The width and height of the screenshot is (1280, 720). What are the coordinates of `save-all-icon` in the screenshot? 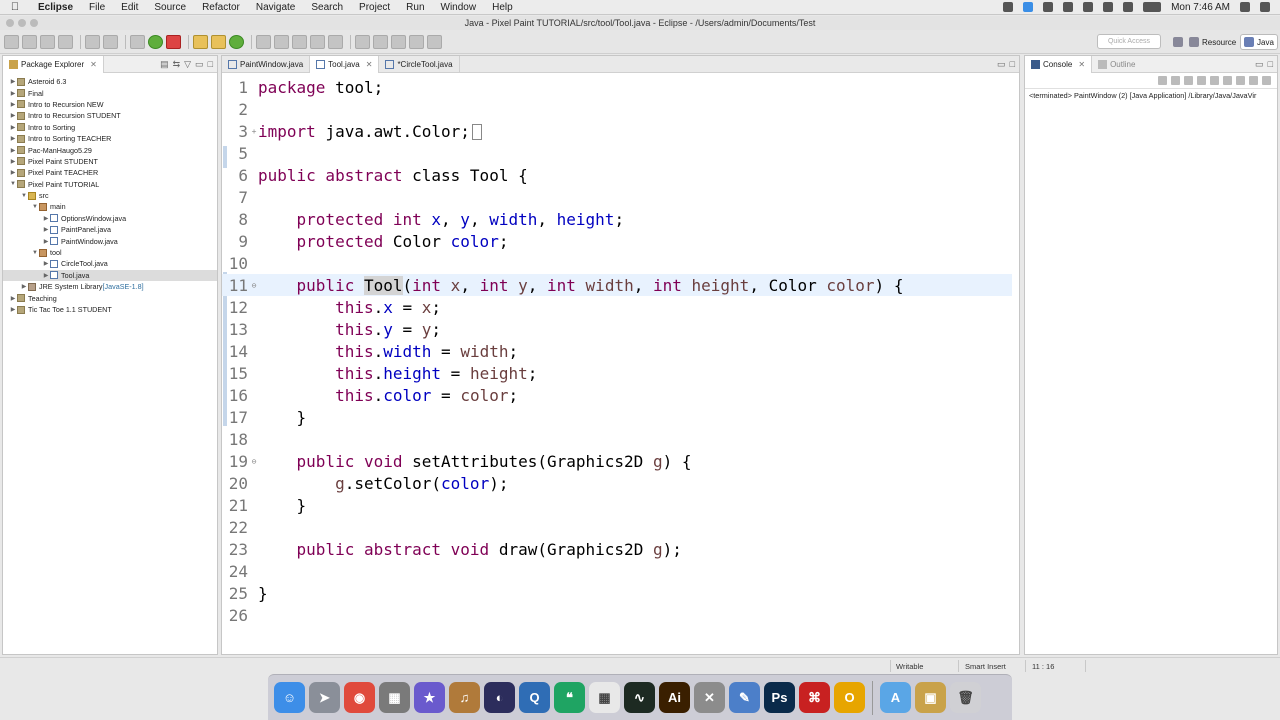 It's located at (47, 41).